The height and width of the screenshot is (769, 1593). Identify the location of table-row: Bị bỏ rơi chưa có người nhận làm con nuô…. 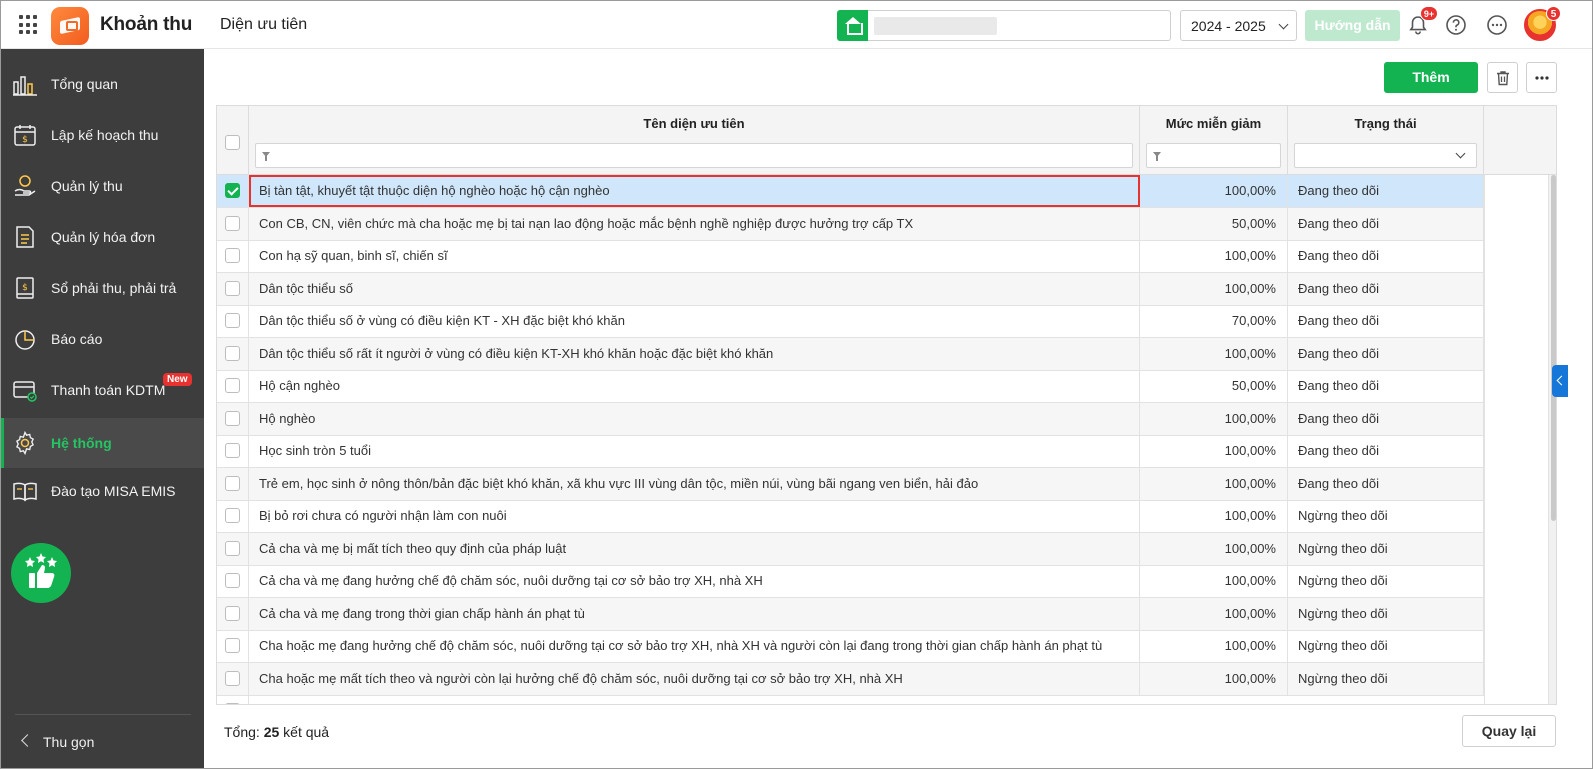
(850, 516).